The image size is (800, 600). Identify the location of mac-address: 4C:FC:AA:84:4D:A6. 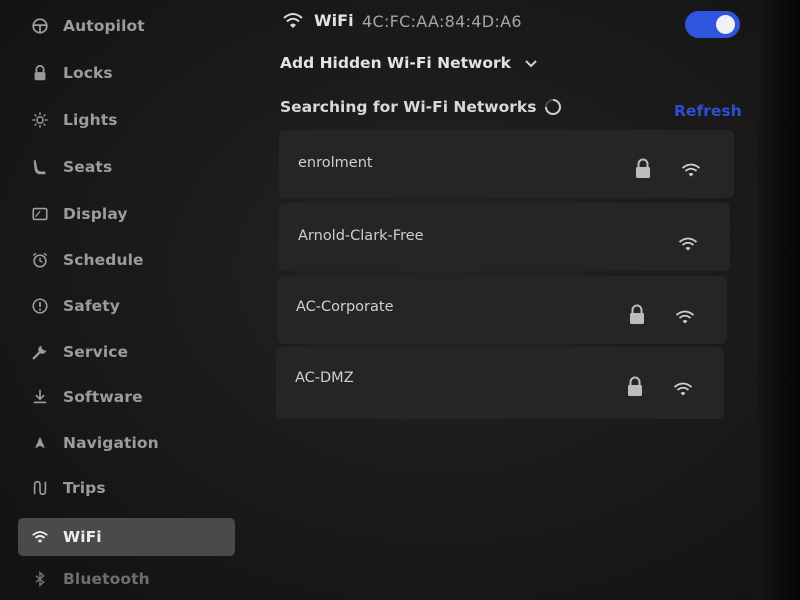
(442, 21).